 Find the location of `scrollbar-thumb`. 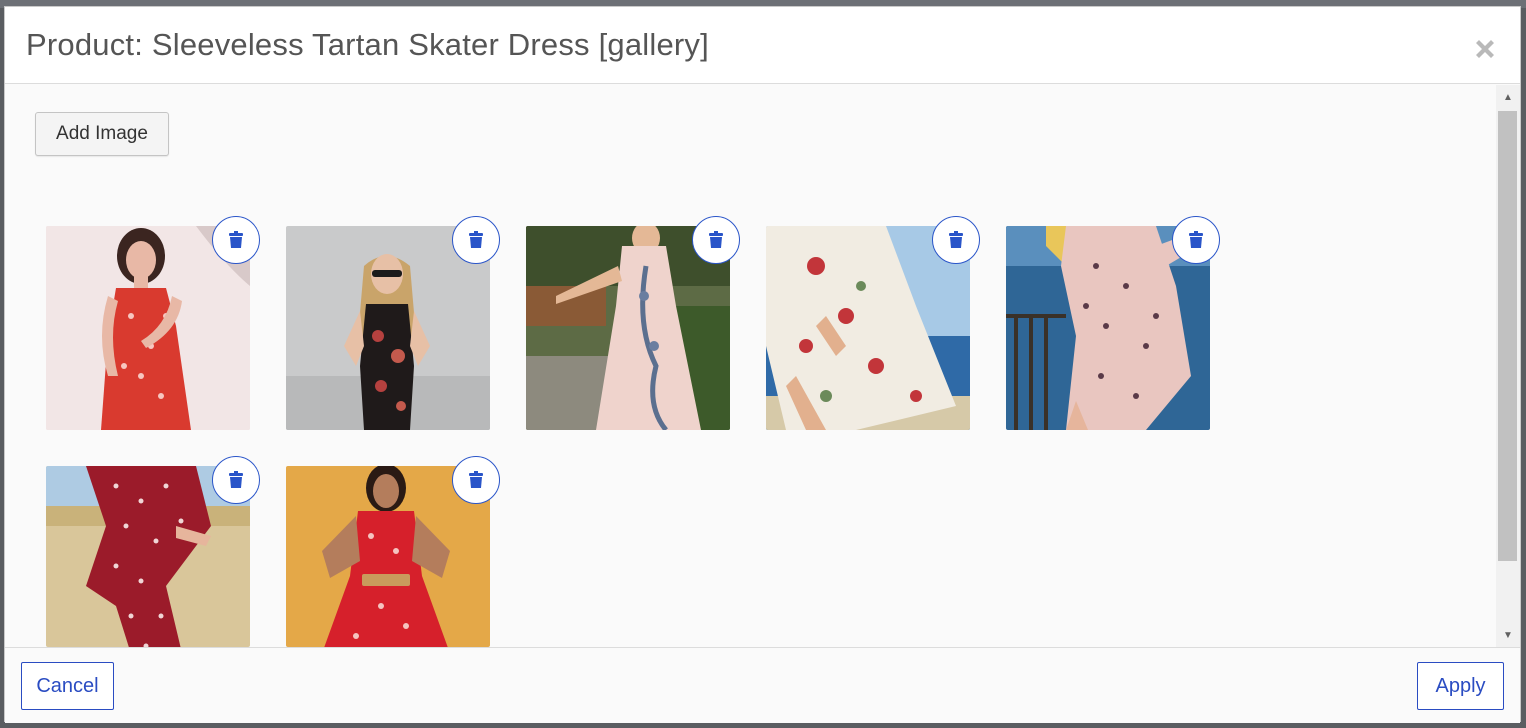

scrollbar-thumb is located at coordinates (1507, 336).